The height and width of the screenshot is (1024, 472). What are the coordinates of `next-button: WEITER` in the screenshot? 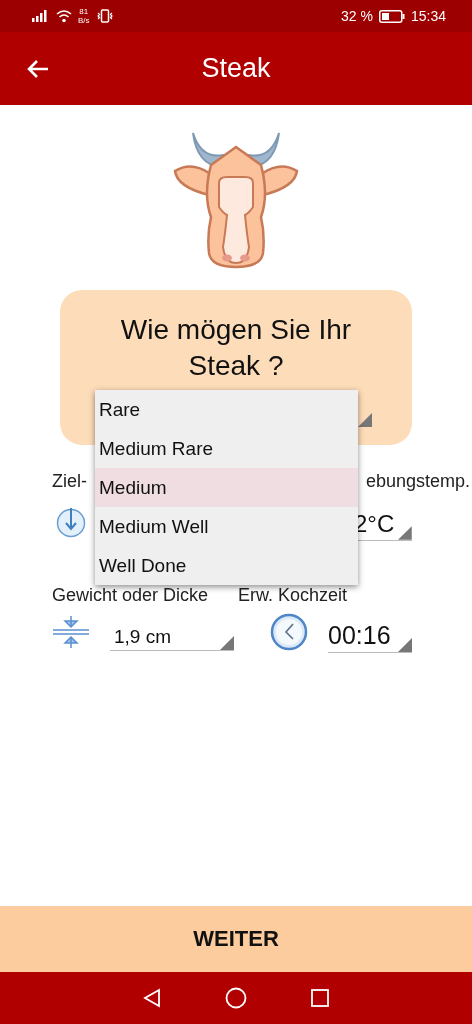 It's located at (236, 939).